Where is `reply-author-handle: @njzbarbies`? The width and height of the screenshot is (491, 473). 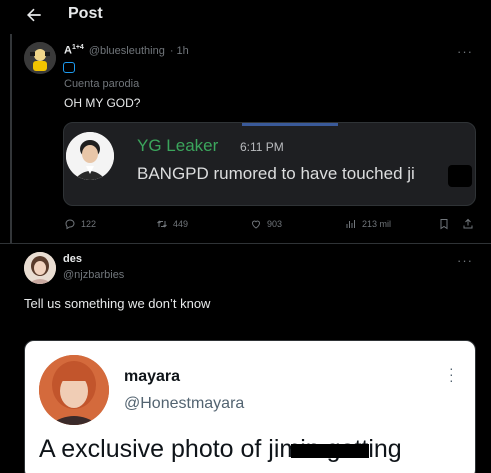
reply-author-handle: @njzbarbies is located at coordinates (93, 275).